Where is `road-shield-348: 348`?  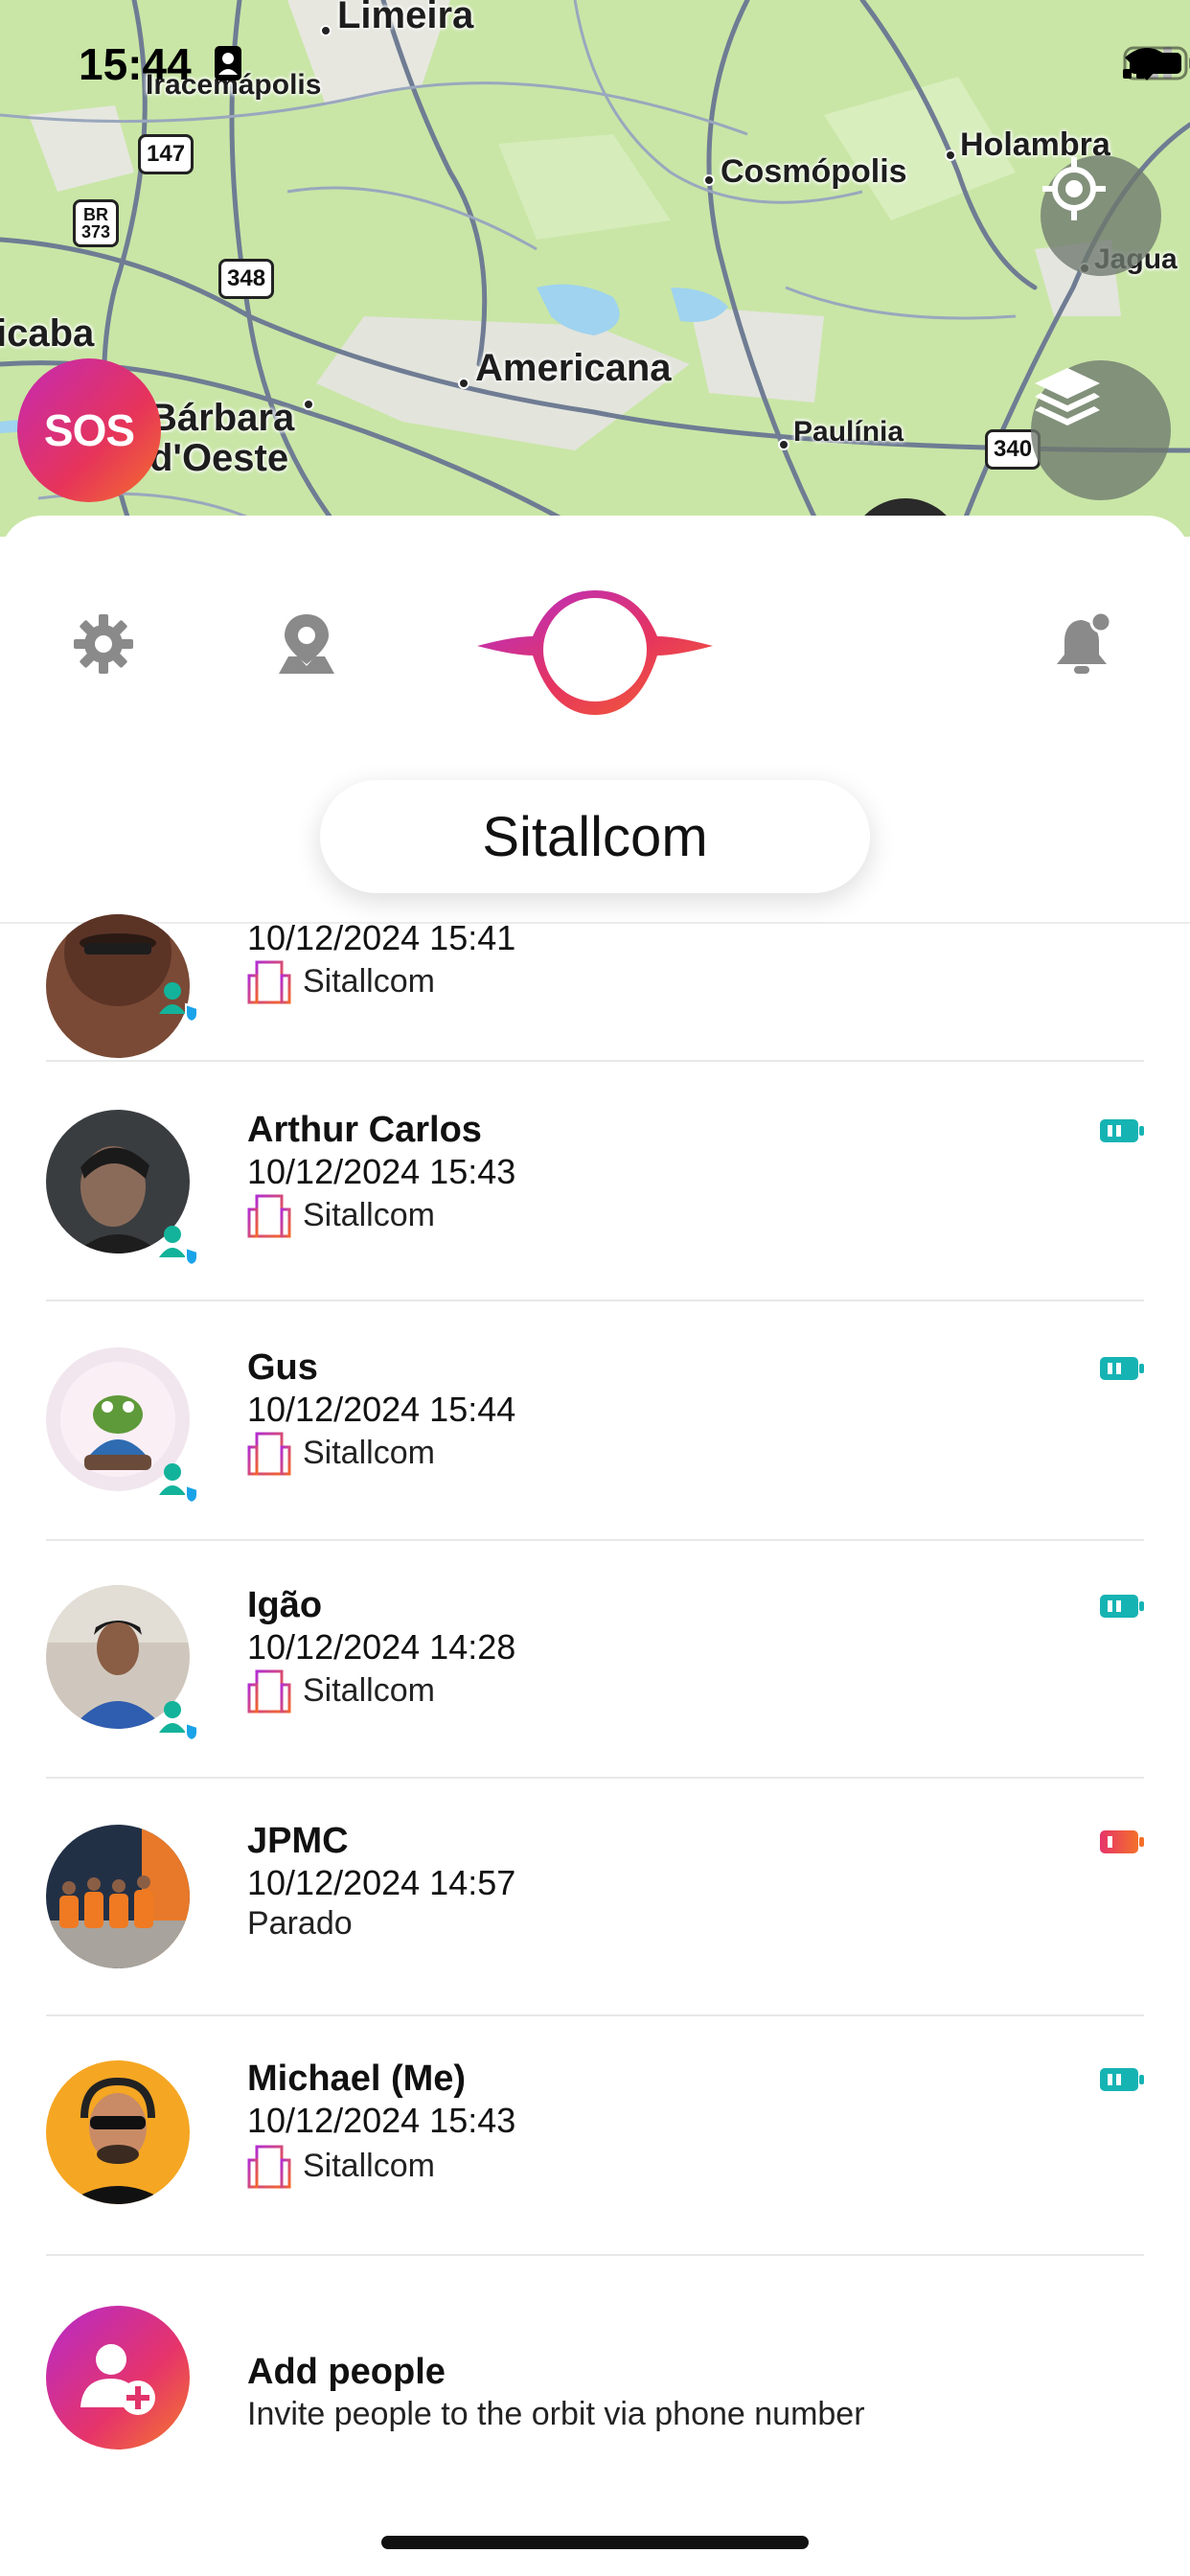 road-shield-348: 348 is located at coordinates (247, 279).